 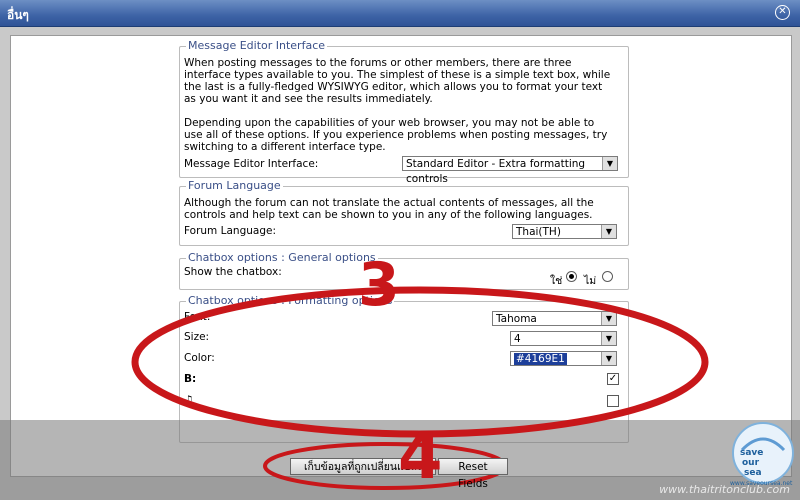 I want to click on logo-text-2: our, so click(x=751, y=463).